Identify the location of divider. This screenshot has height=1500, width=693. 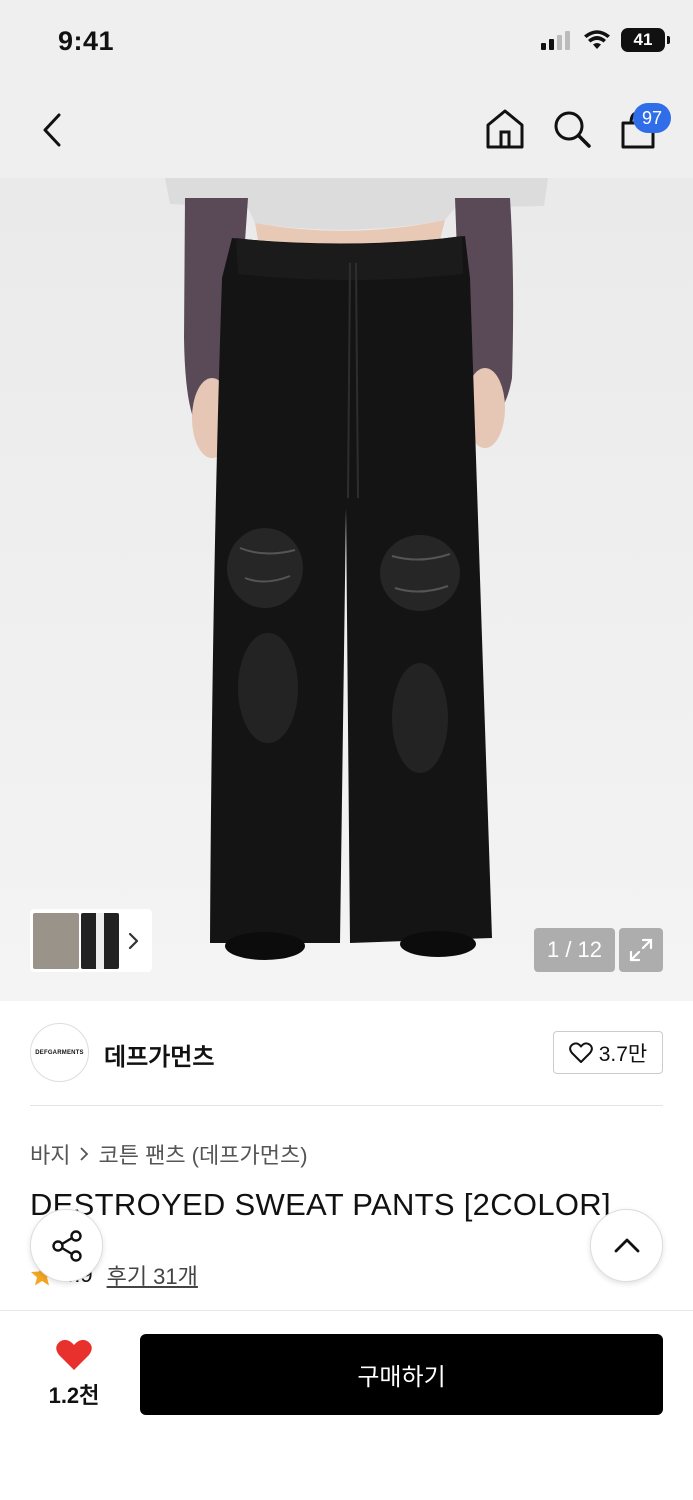
(346, 1105).